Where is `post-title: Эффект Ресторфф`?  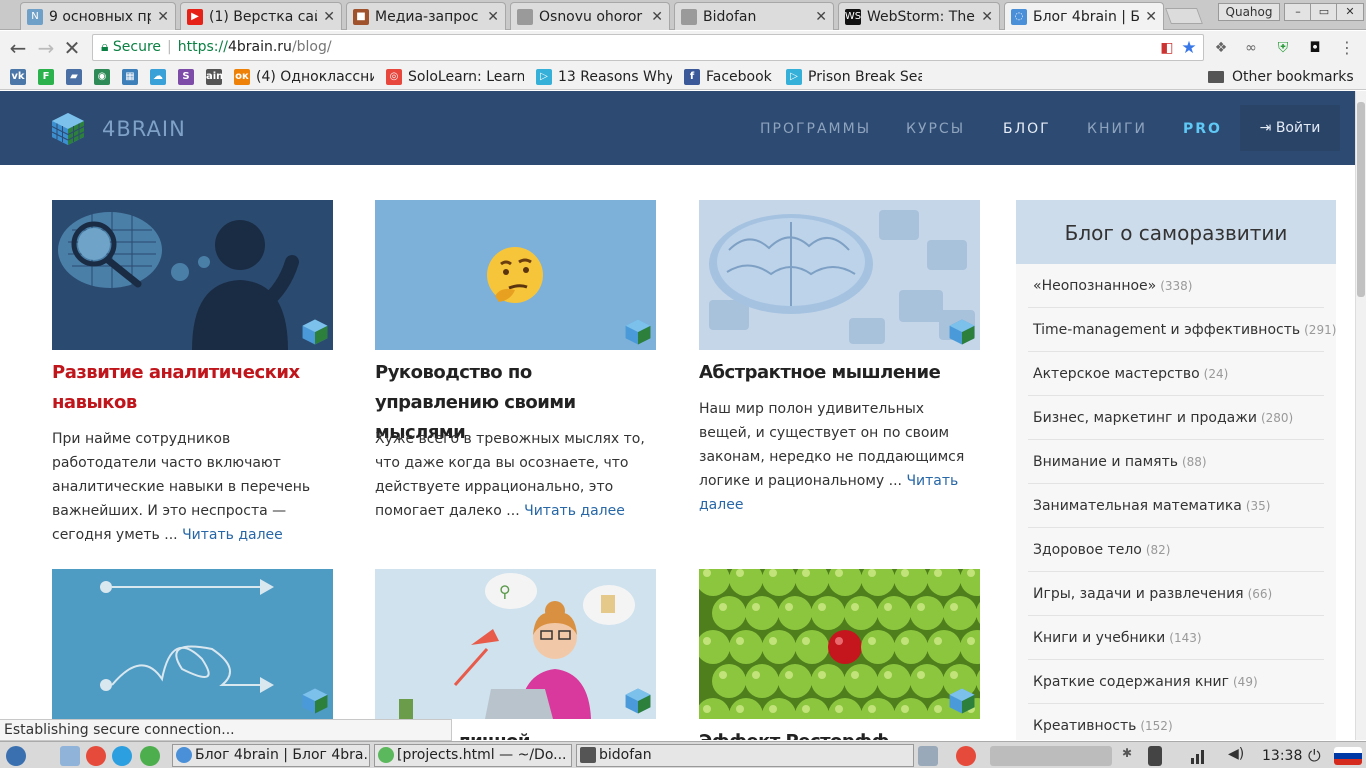
post-title: Эффект Ресторфф is located at coordinates (839, 733).